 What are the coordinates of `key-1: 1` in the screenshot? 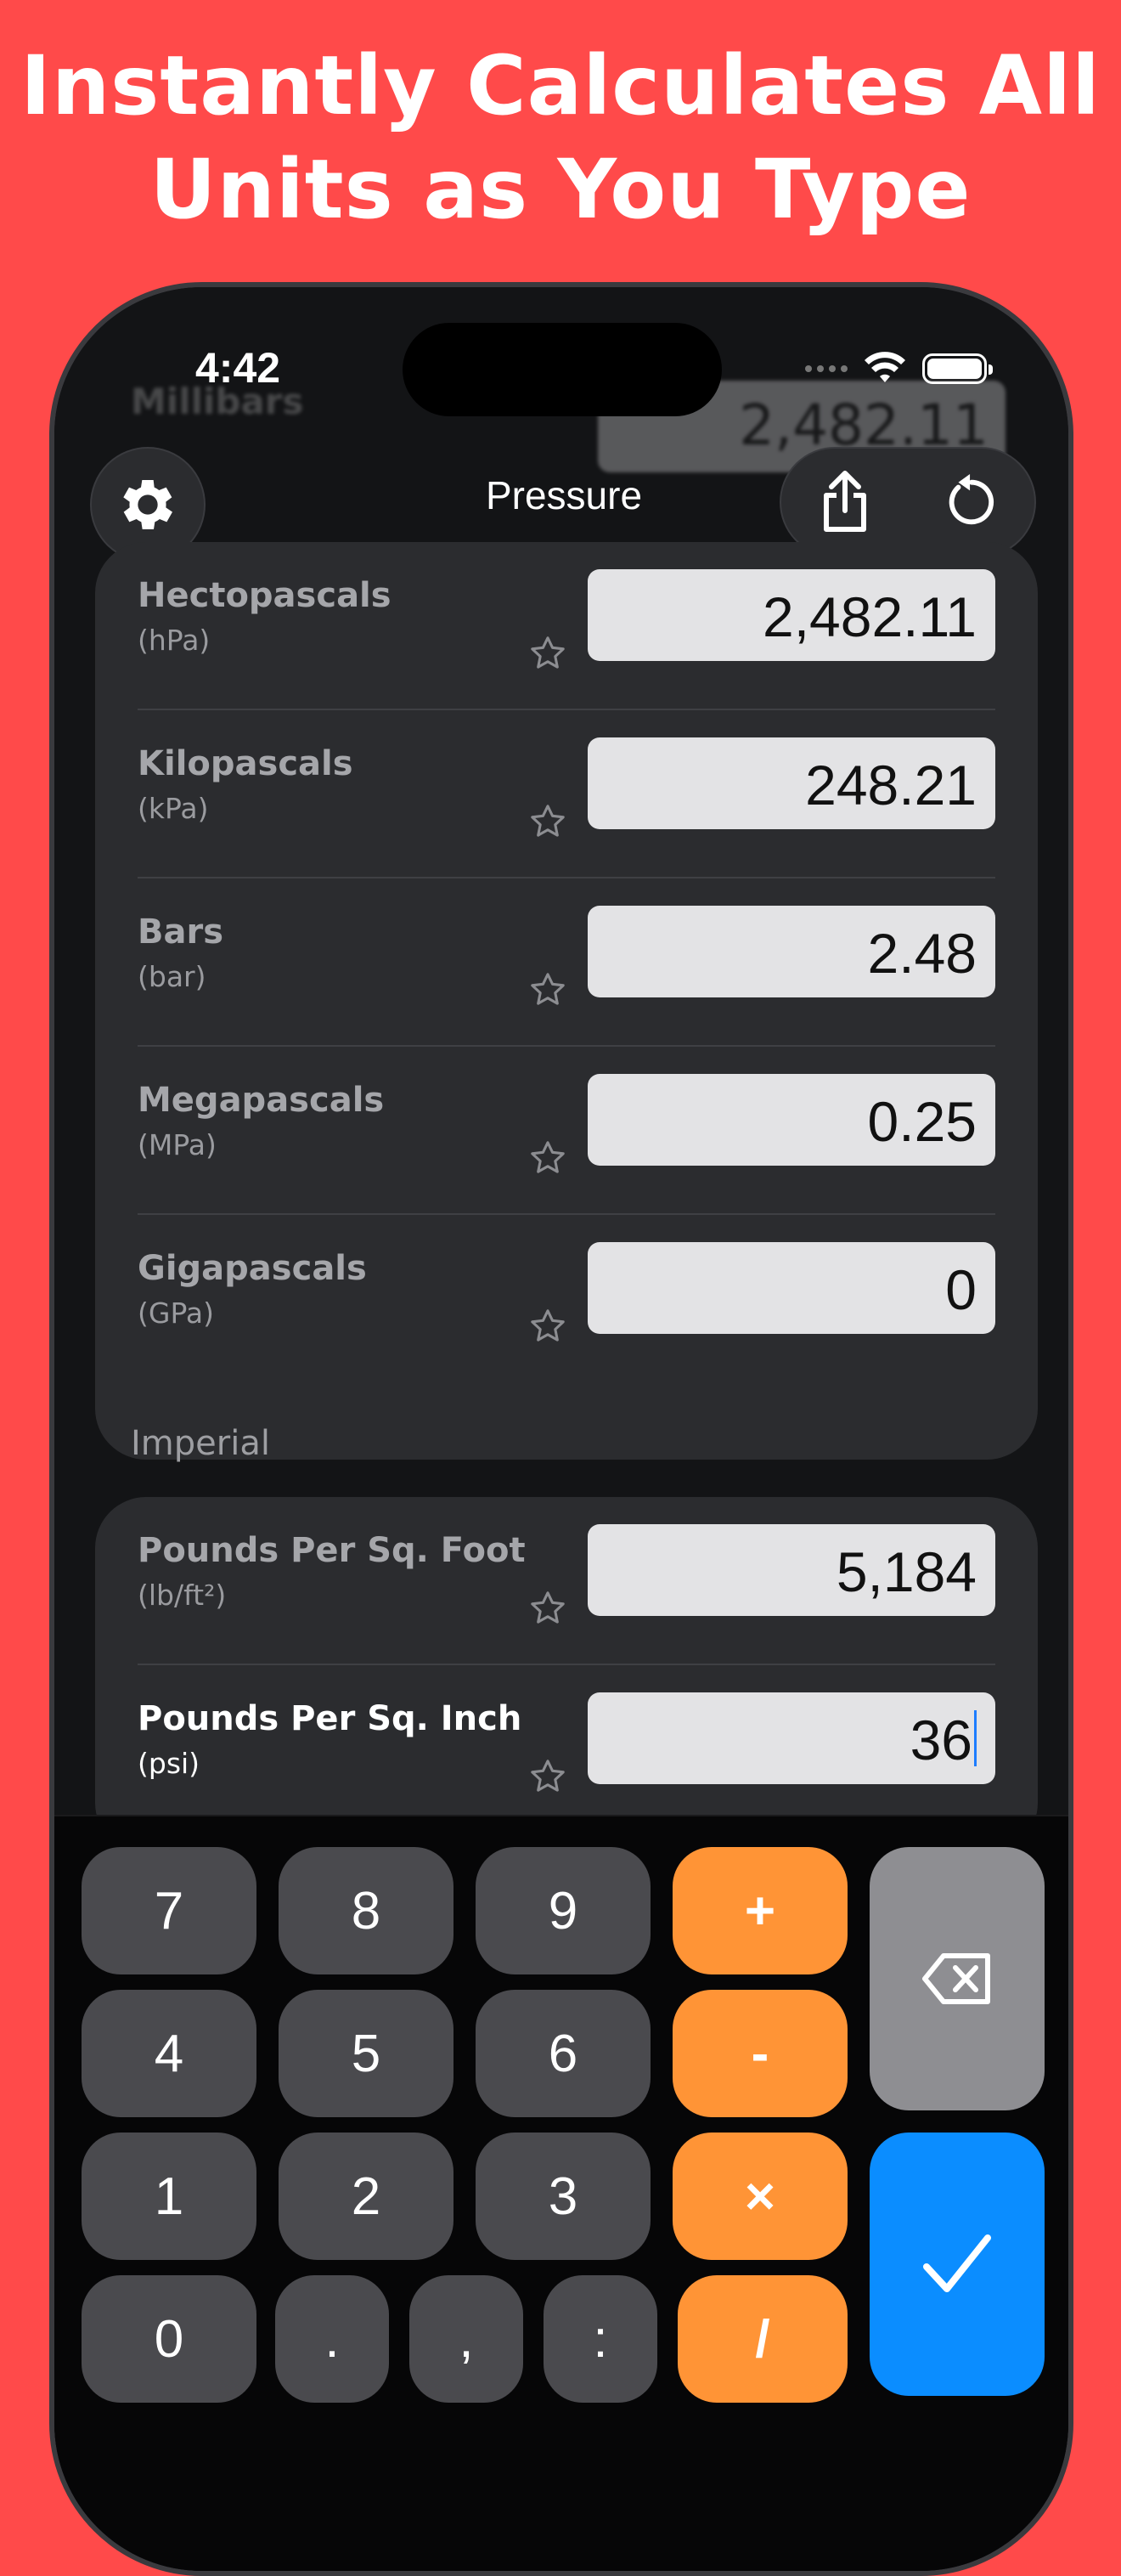 It's located at (169, 2197).